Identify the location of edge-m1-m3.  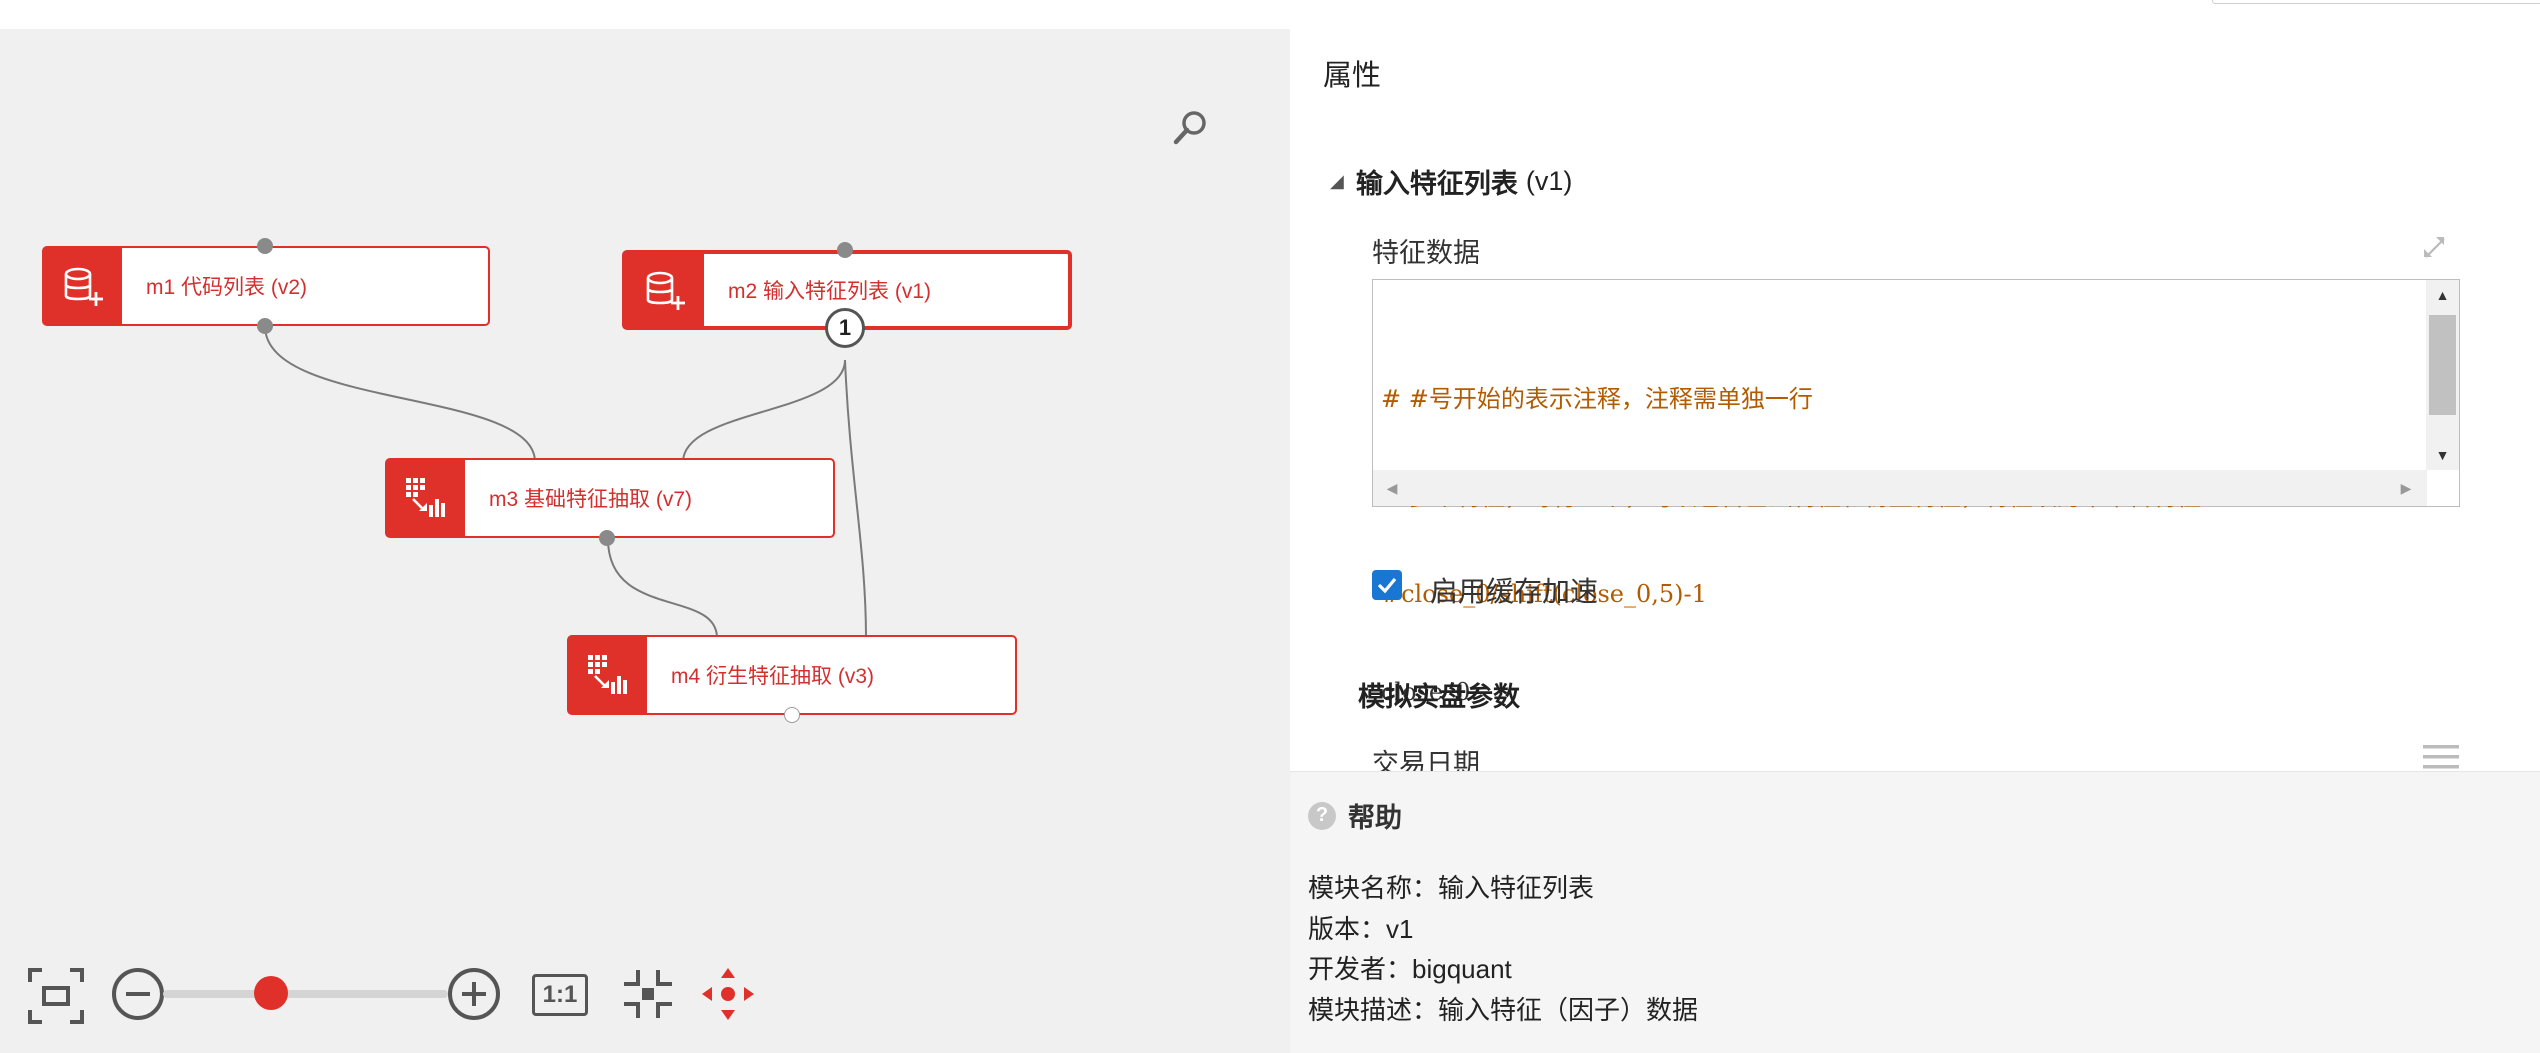
(400, 394).